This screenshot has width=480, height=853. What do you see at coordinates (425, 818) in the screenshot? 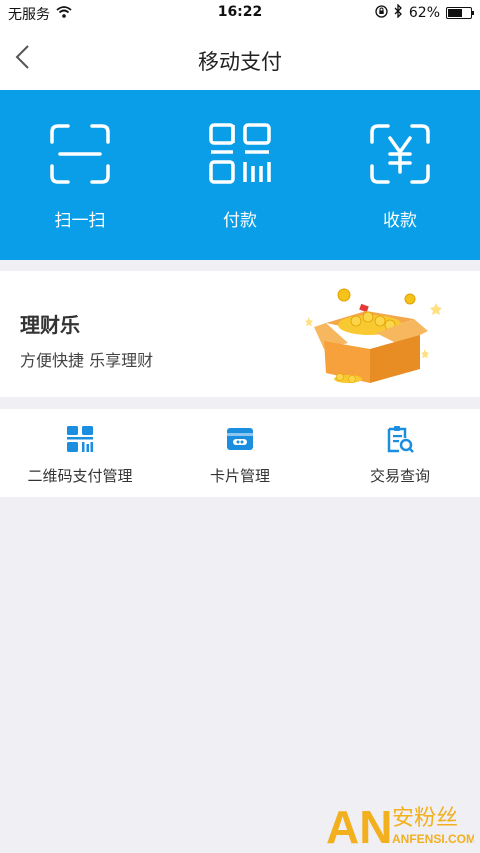
I see `svg-text: 安粉丝` at bounding box center [425, 818].